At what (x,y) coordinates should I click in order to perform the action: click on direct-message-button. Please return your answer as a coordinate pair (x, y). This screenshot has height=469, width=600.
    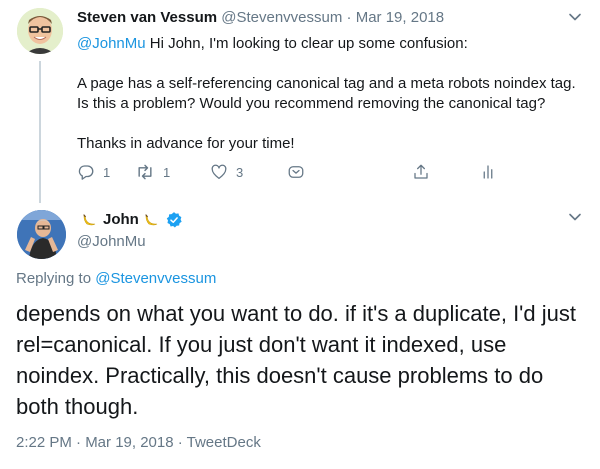
    Looking at the image, I should click on (296, 172).